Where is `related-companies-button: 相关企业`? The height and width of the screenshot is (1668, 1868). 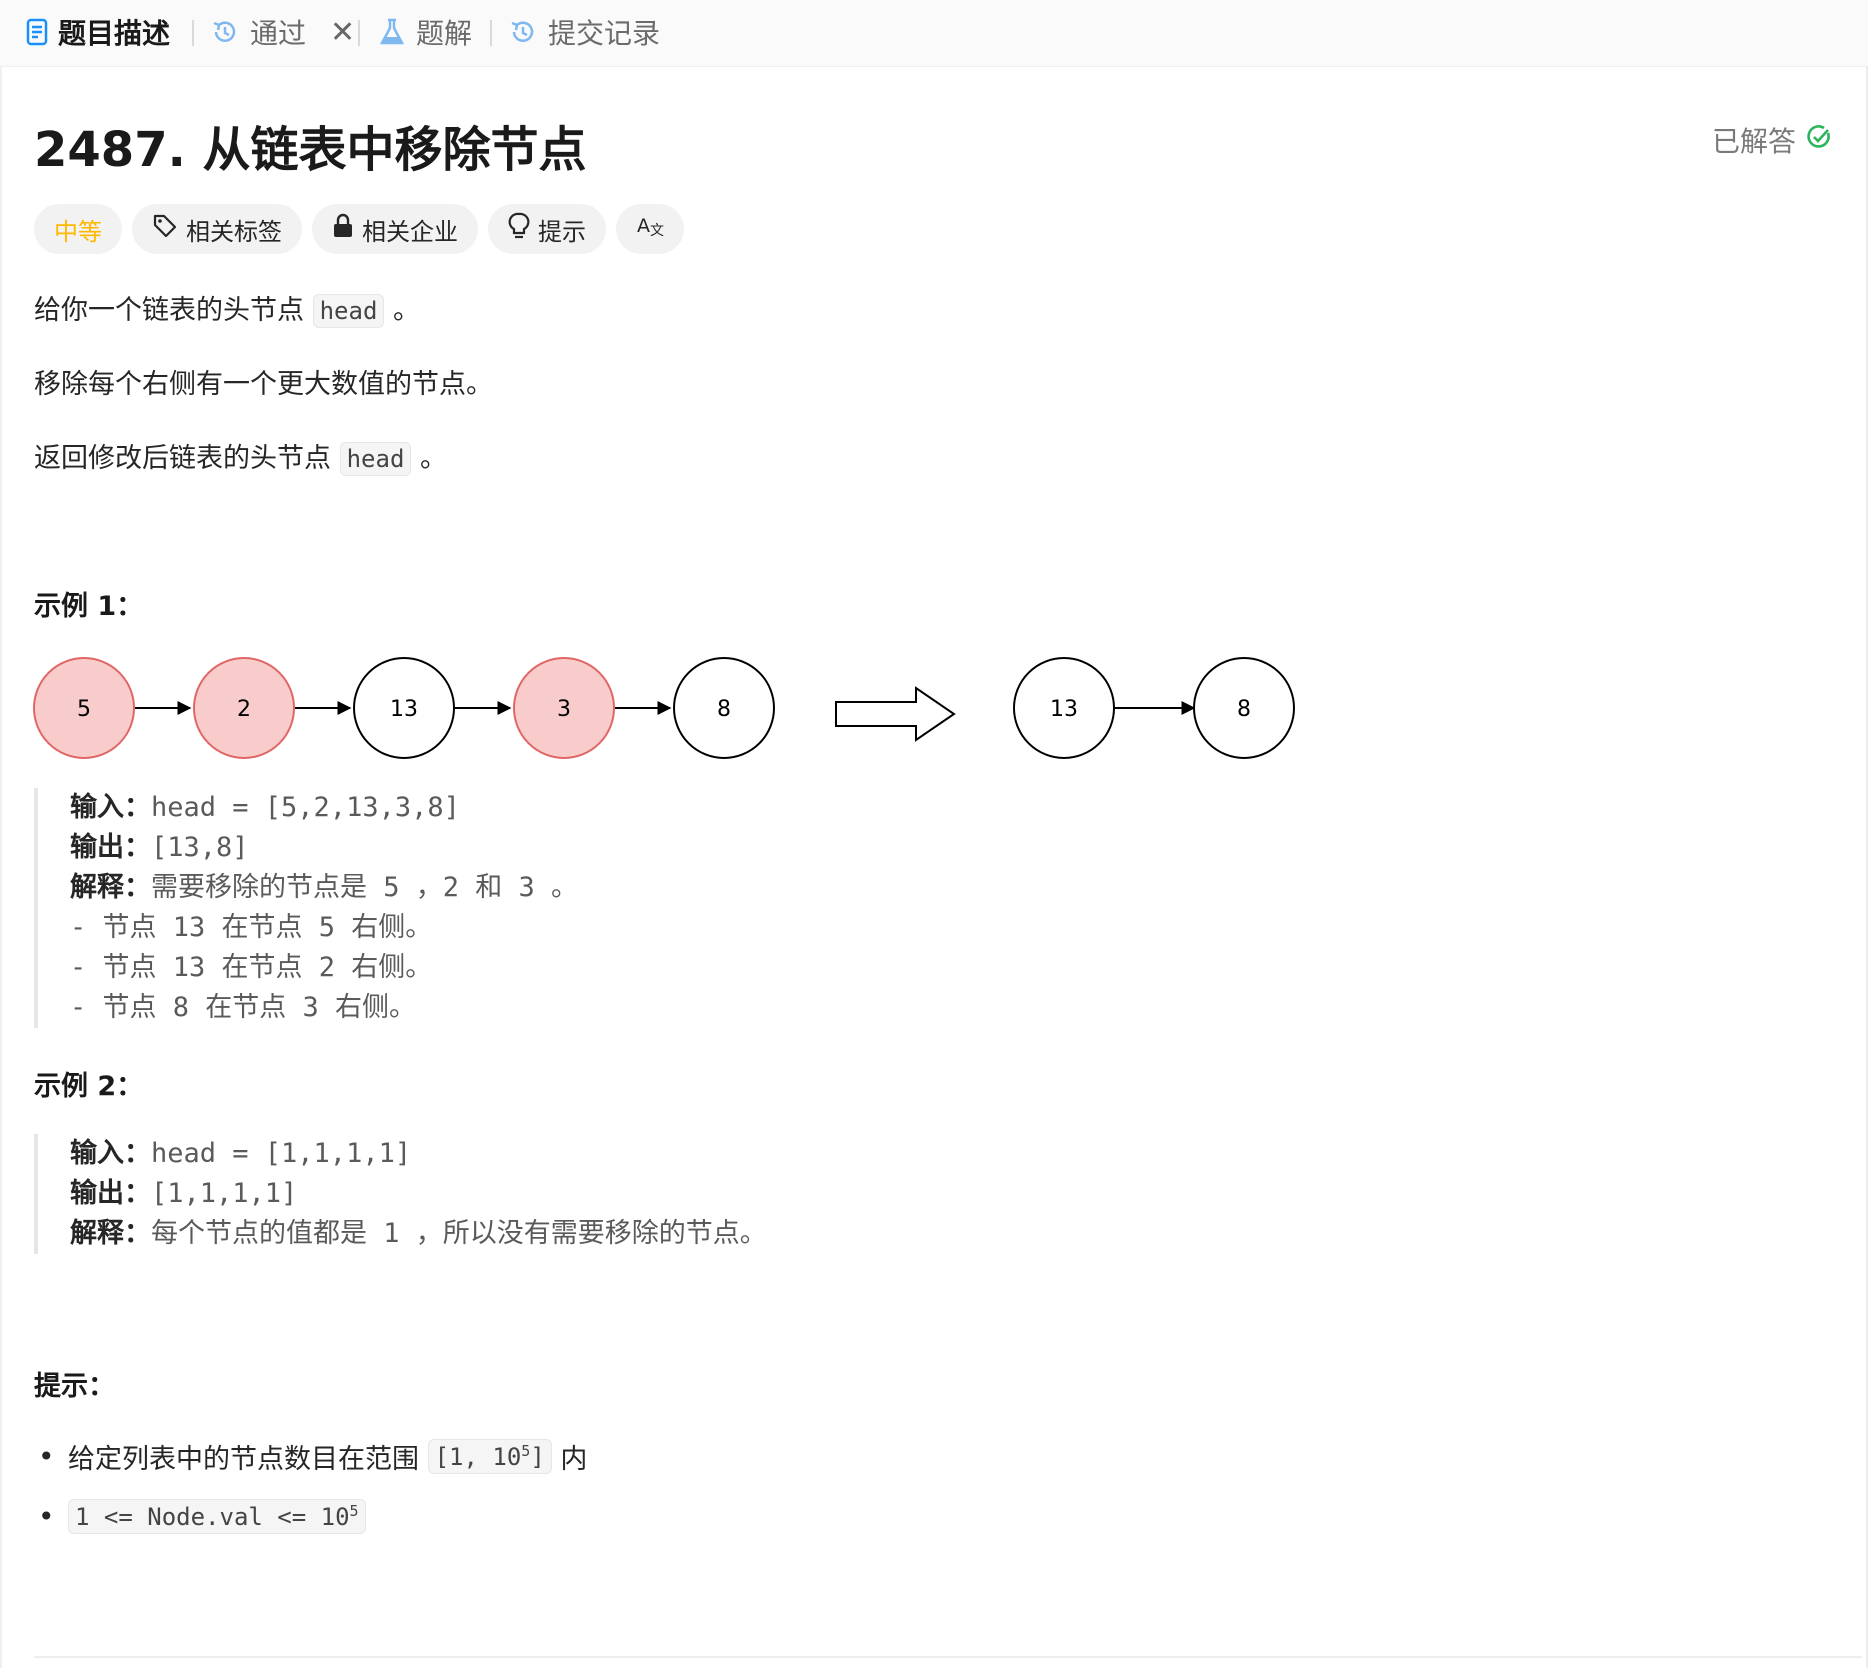 related-companies-button: 相关企业 is located at coordinates (395, 229).